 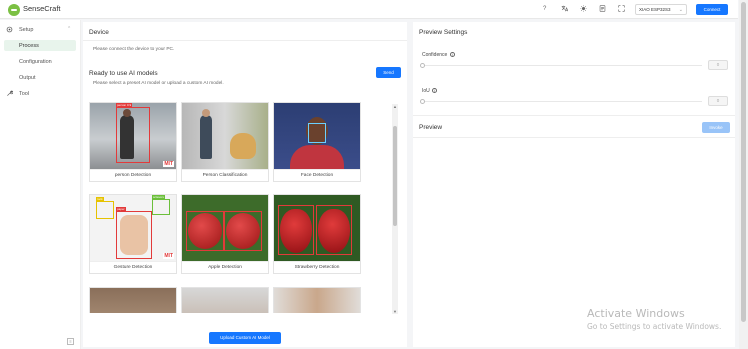 What do you see at coordinates (426, 91) in the screenshot?
I see `iou-label-text: IoU` at bounding box center [426, 91].